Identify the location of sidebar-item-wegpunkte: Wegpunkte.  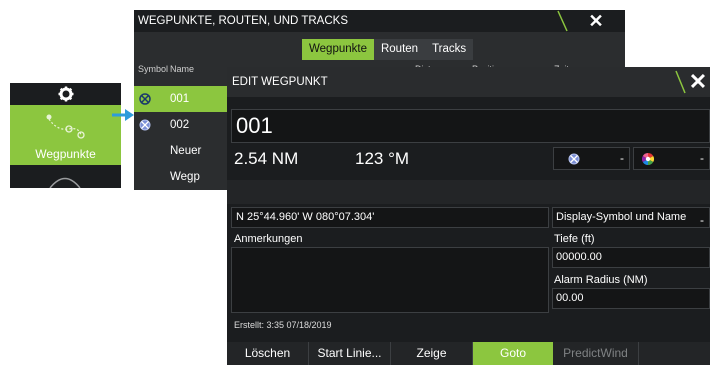
(65, 135).